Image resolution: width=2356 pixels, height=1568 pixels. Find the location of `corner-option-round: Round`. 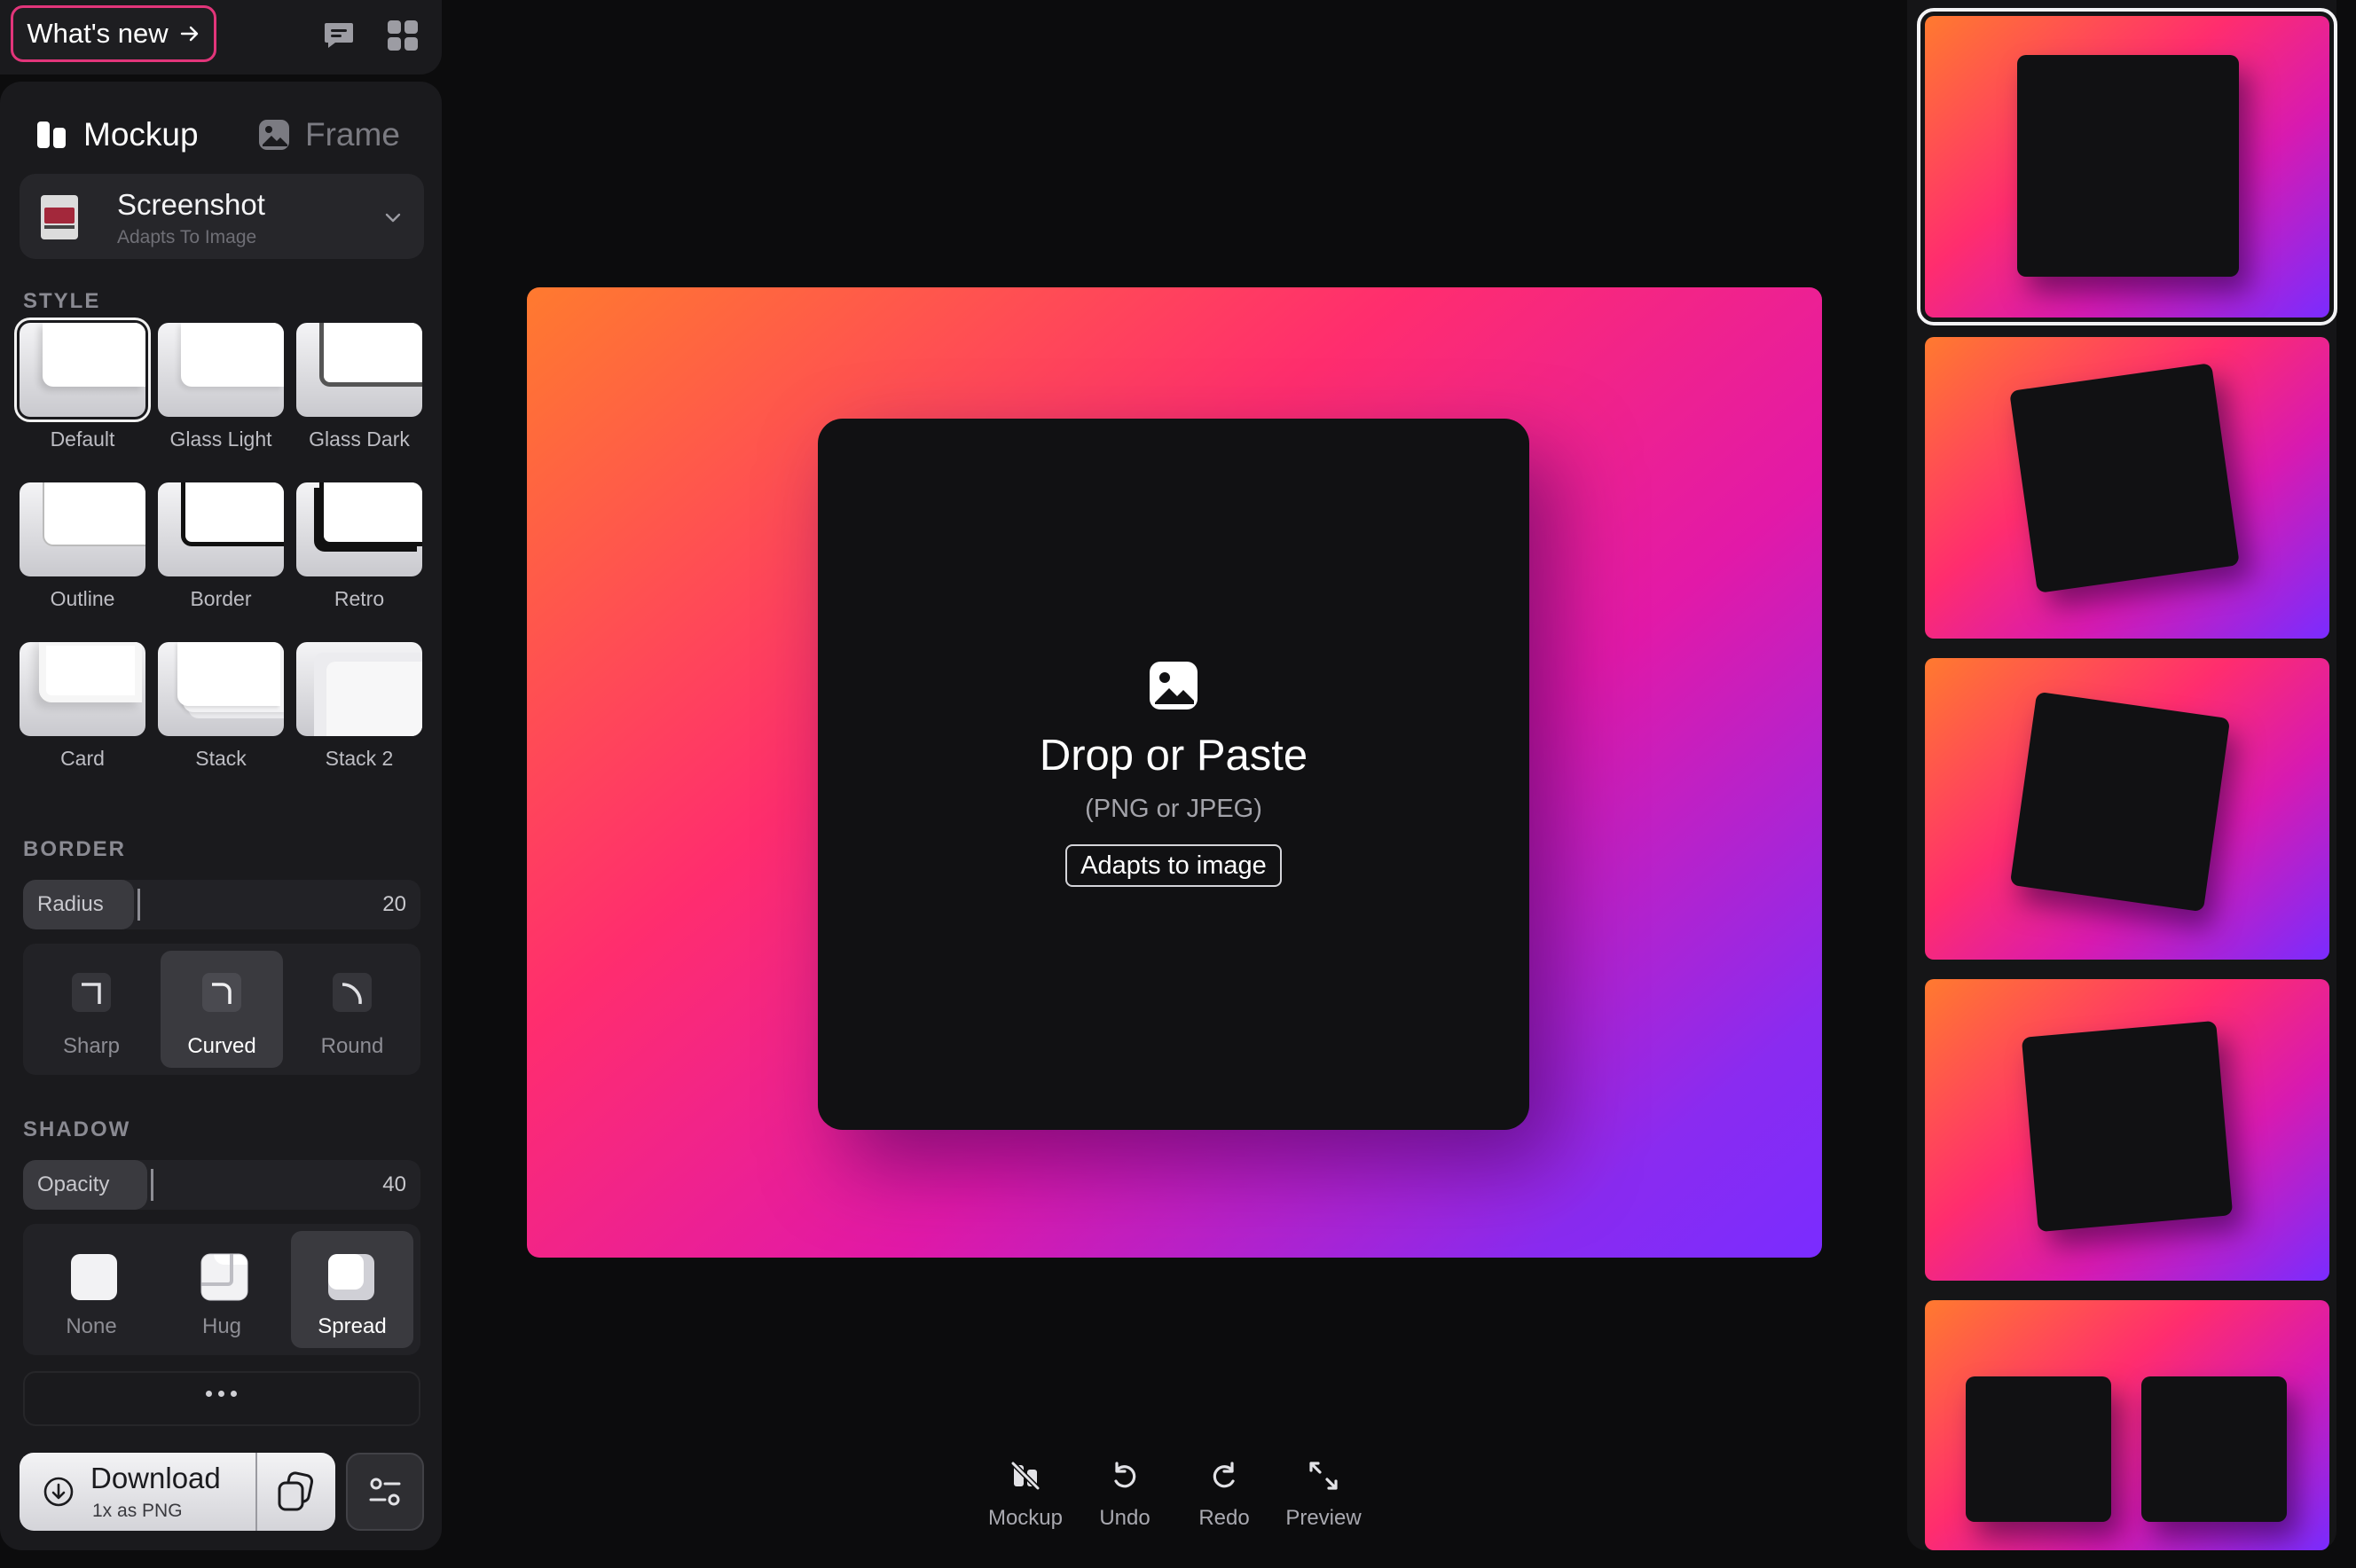

corner-option-round: Round is located at coordinates (352, 1010).